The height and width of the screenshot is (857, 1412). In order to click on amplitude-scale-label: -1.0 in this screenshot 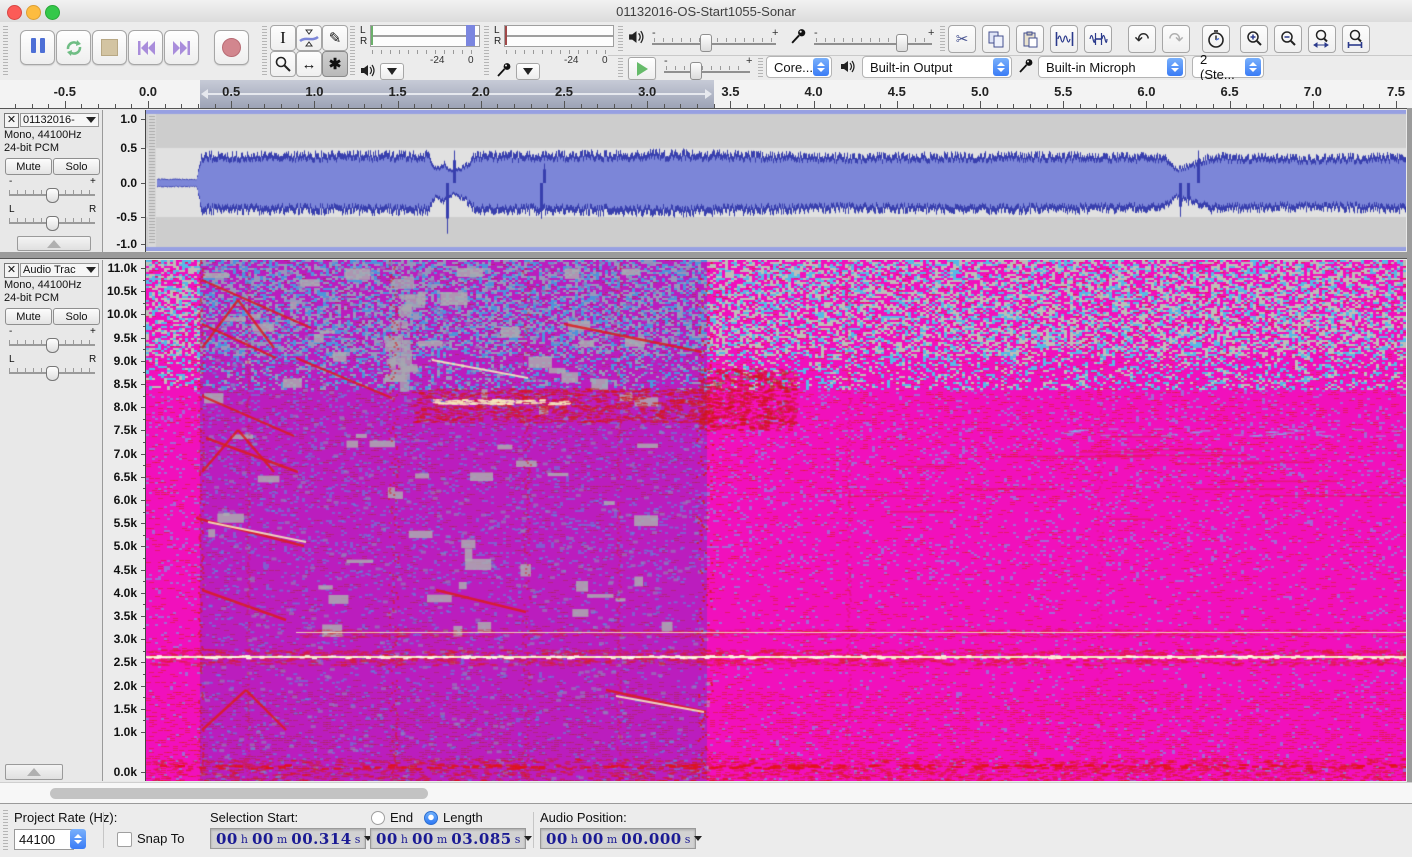, I will do `click(126, 244)`.